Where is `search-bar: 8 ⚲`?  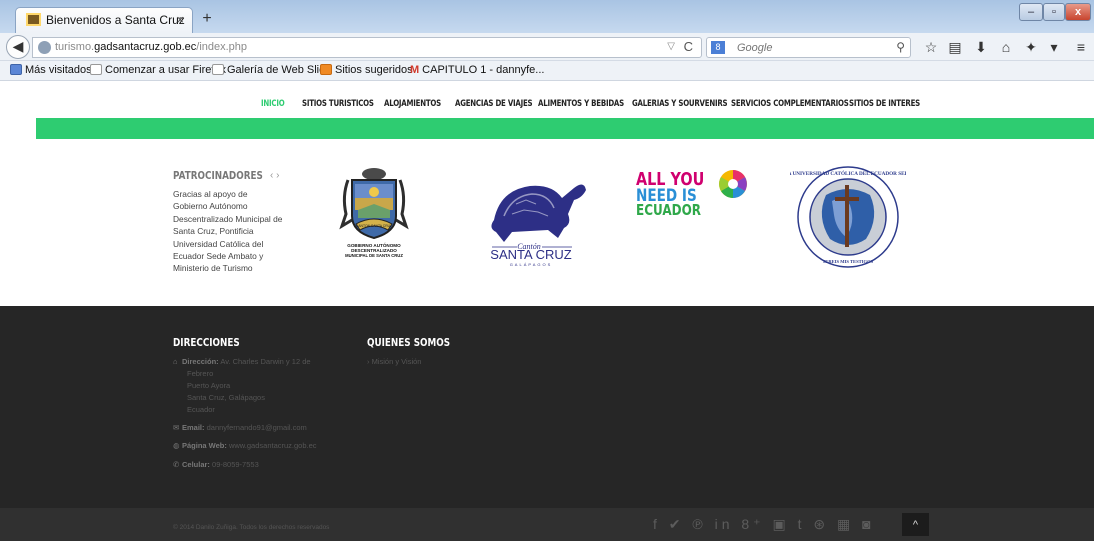
search-bar: 8 ⚲ is located at coordinates (808, 47).